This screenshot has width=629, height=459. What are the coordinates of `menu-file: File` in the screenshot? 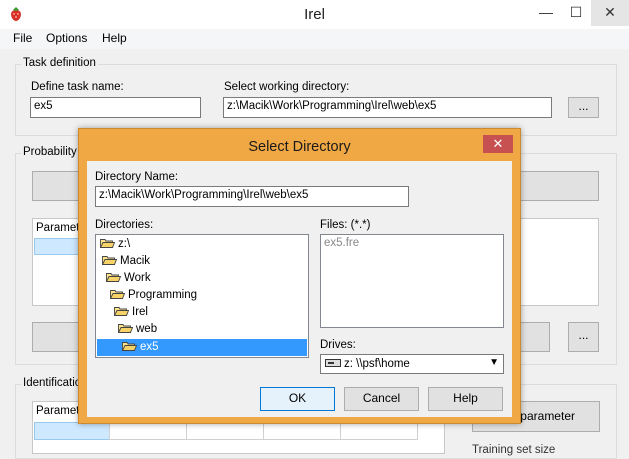 It's located at (22, 38).